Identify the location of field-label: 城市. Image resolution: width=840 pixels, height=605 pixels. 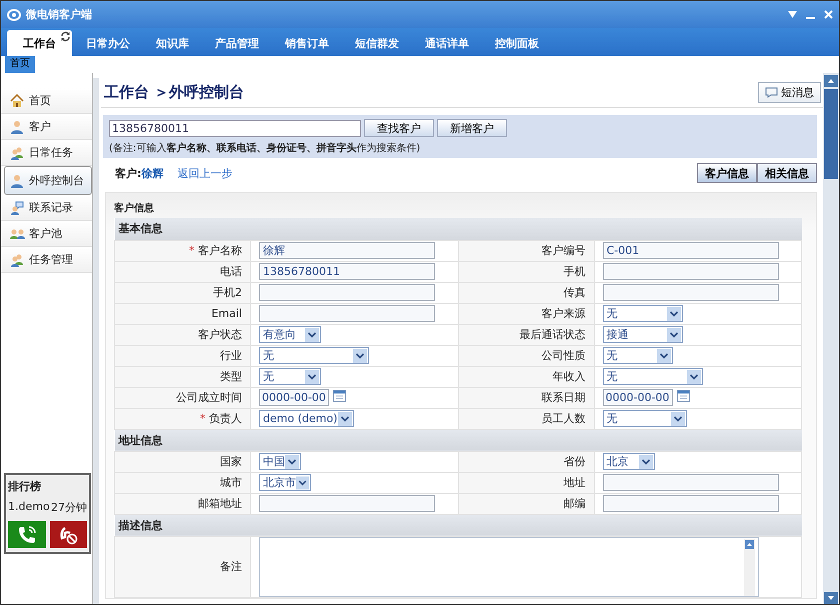
(231, 482).